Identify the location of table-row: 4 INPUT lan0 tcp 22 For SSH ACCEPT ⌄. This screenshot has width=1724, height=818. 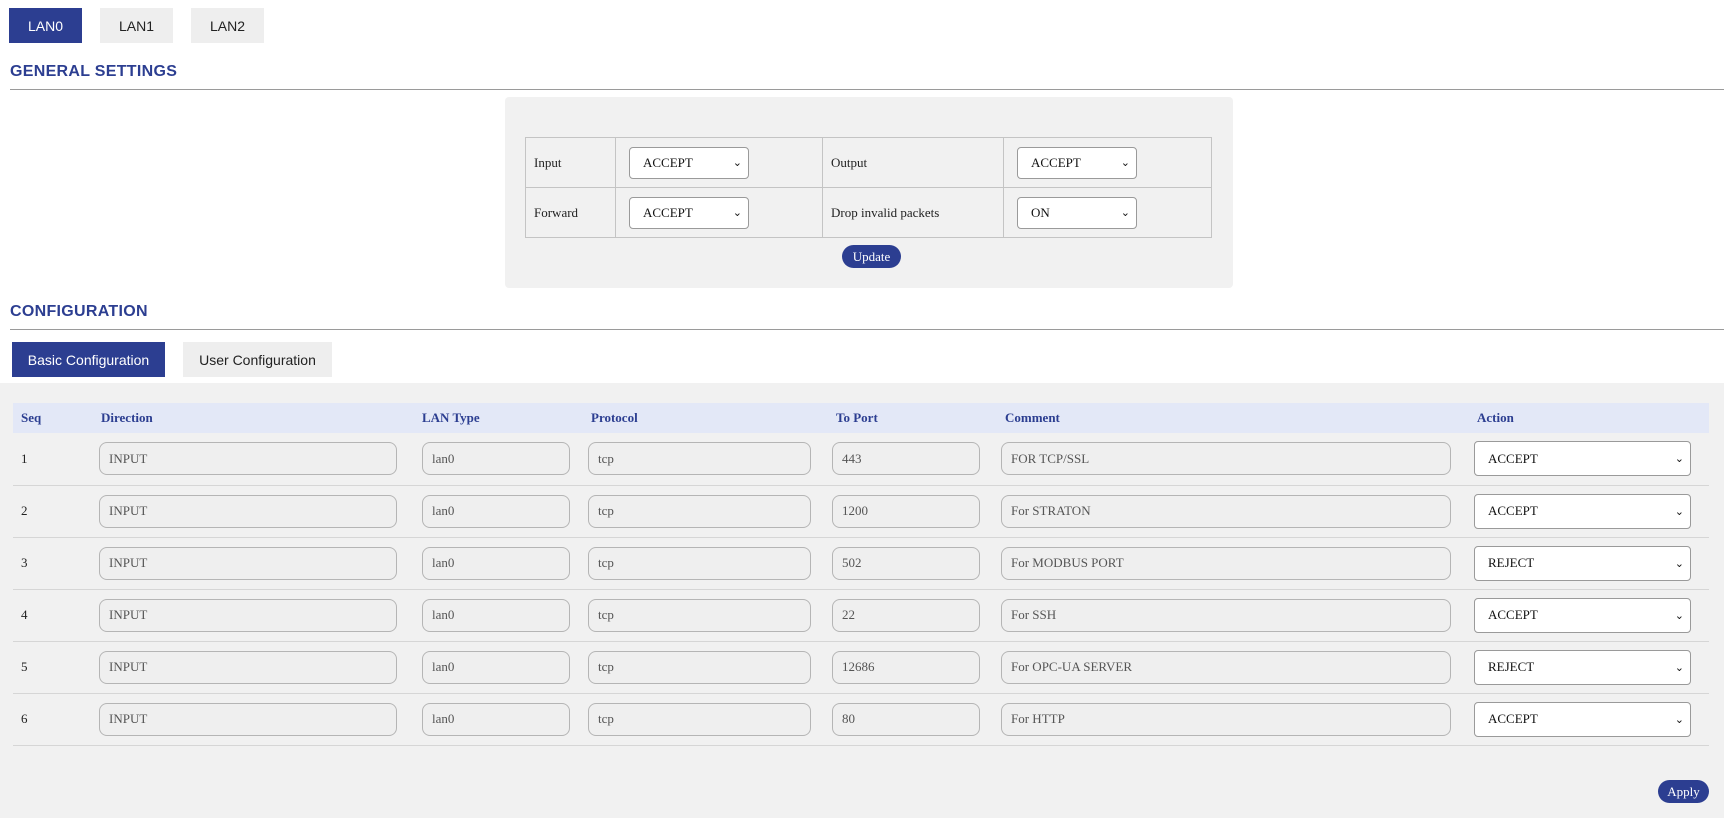
(861, 615).